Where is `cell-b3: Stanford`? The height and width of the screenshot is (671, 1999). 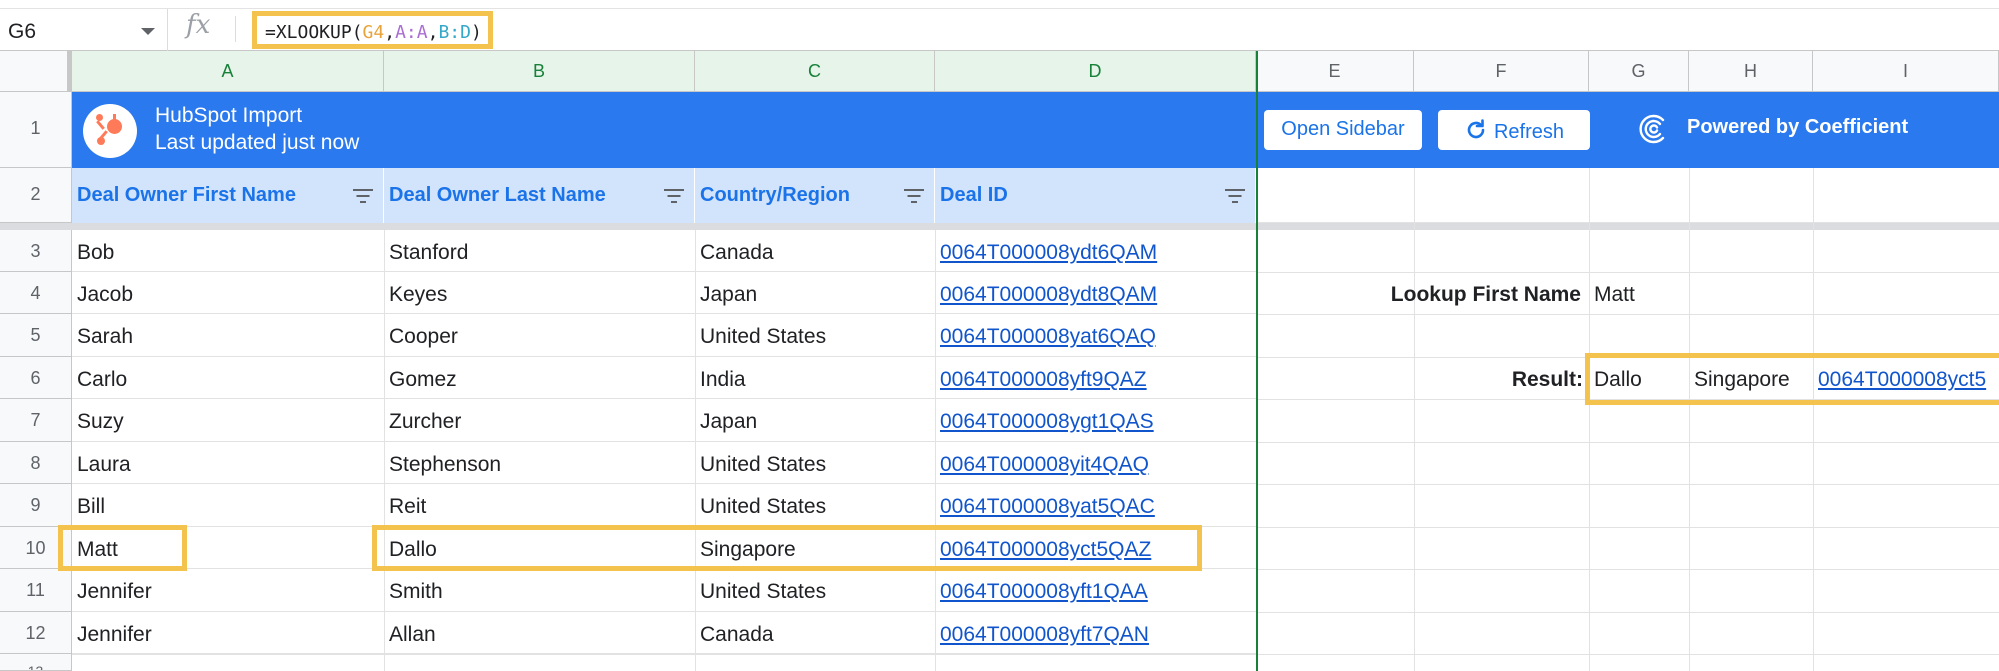
cell-b3: Stanford is located at coordinates (539, 251).